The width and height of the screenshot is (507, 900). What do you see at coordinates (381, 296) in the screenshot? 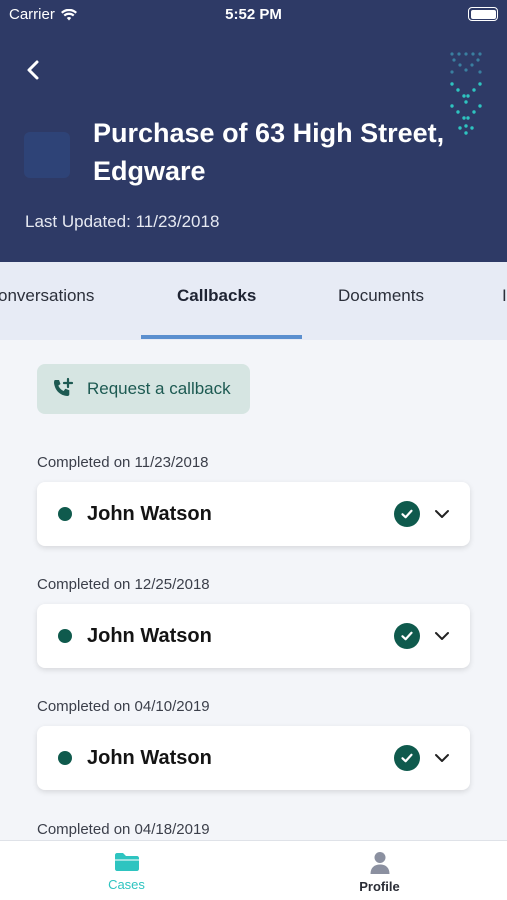
I see `tab-documents: Documents` at bounding box center [381, 296].